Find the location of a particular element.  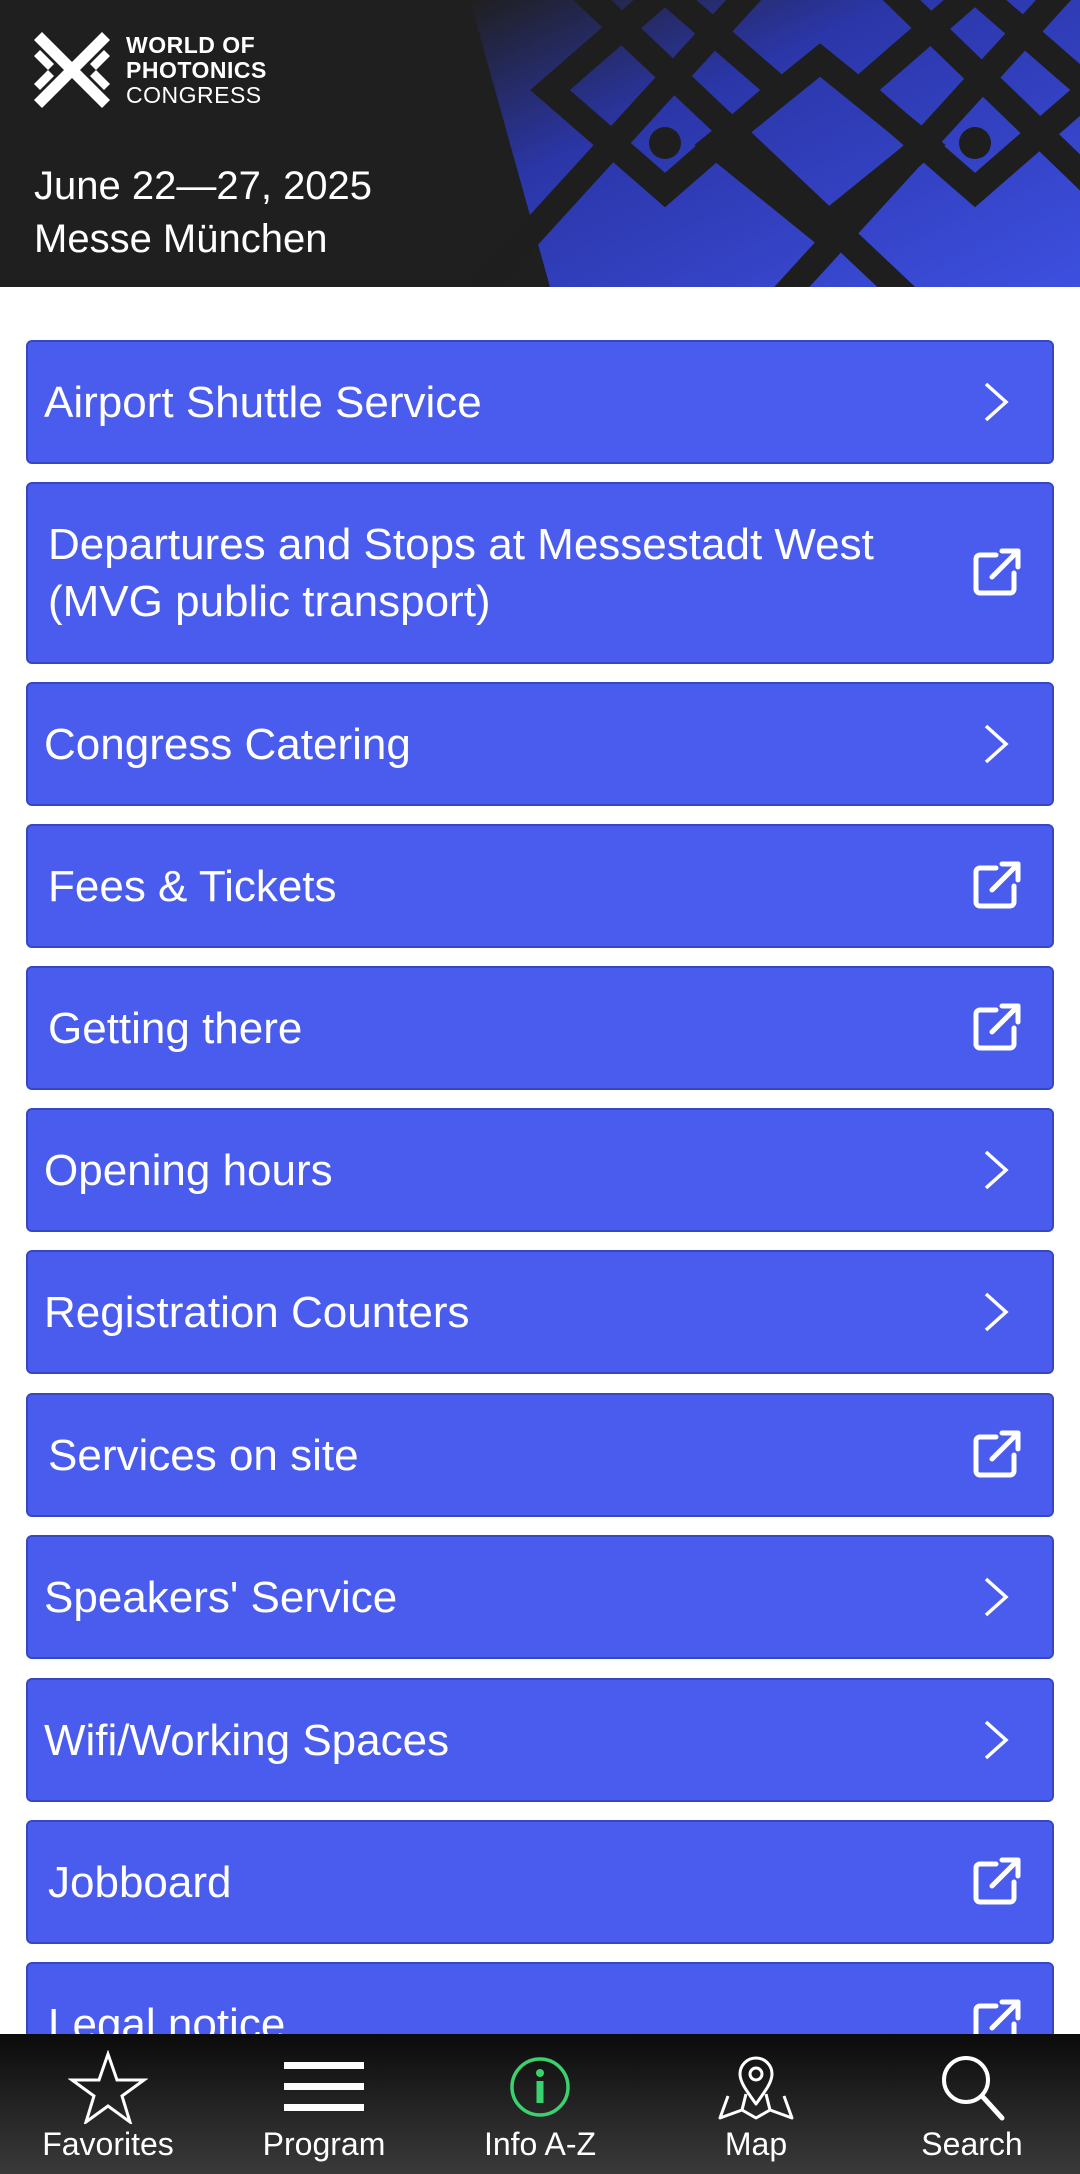

list-item-label: Wifi/Working Spaces is located at coordinates (247, 1740).